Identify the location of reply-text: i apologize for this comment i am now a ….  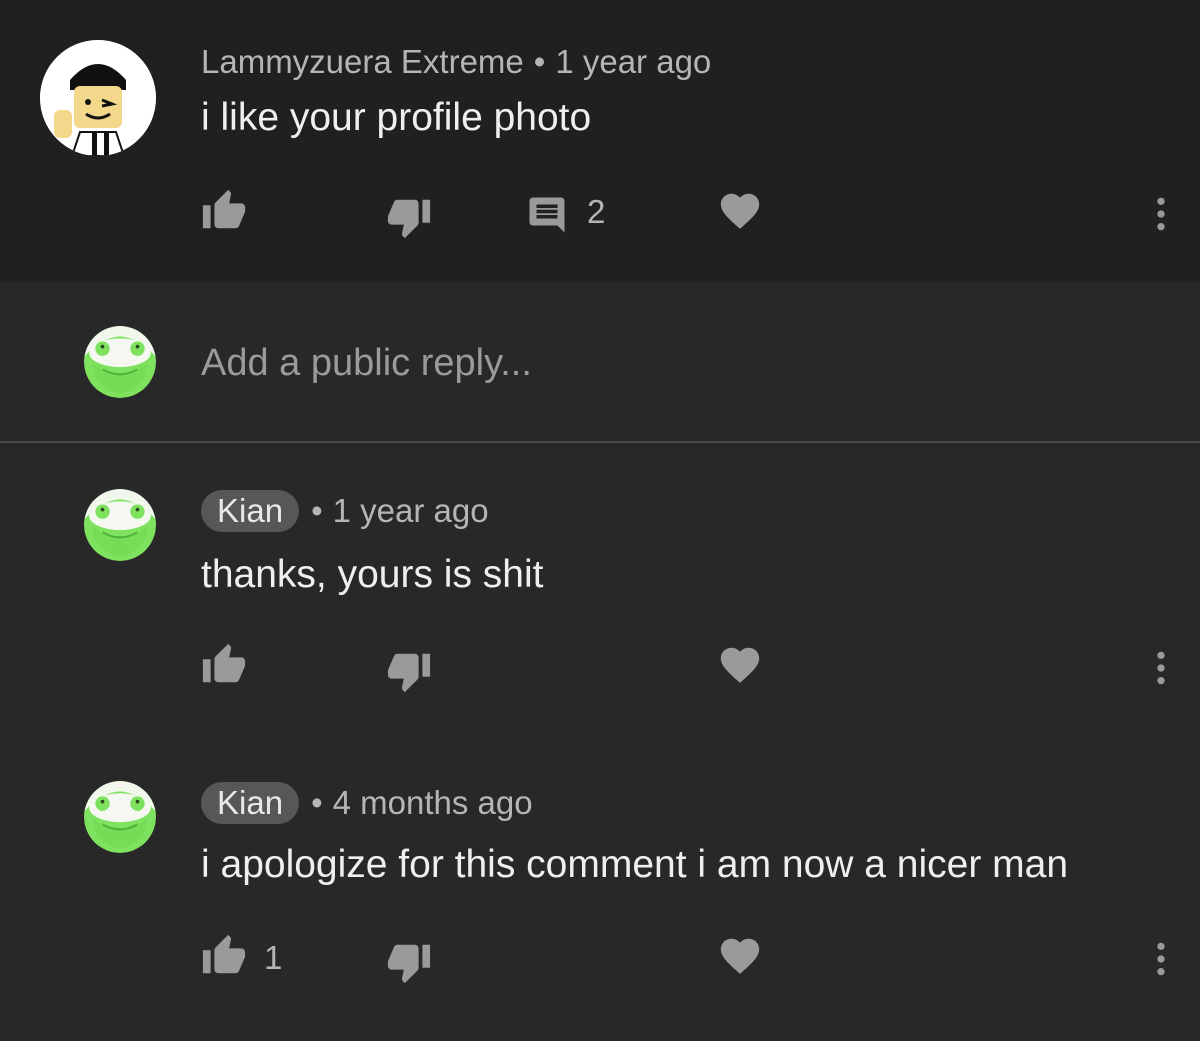
(635, 864).